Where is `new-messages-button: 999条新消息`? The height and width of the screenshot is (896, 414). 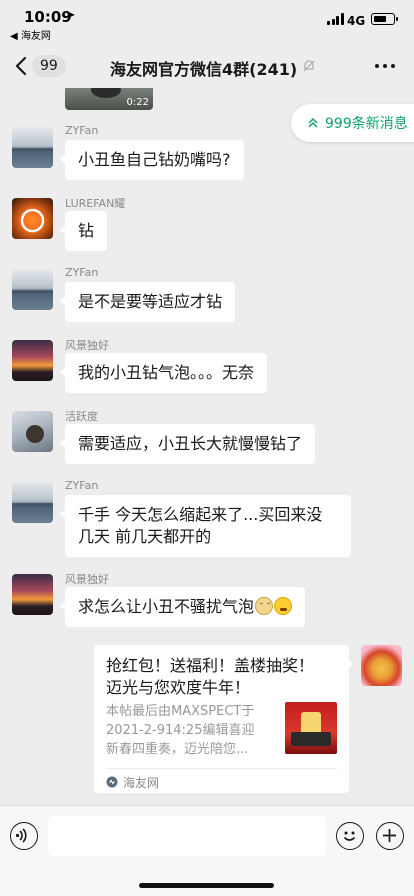 new-messages-button: 999条新消息 is located at coordinates (352, 123).